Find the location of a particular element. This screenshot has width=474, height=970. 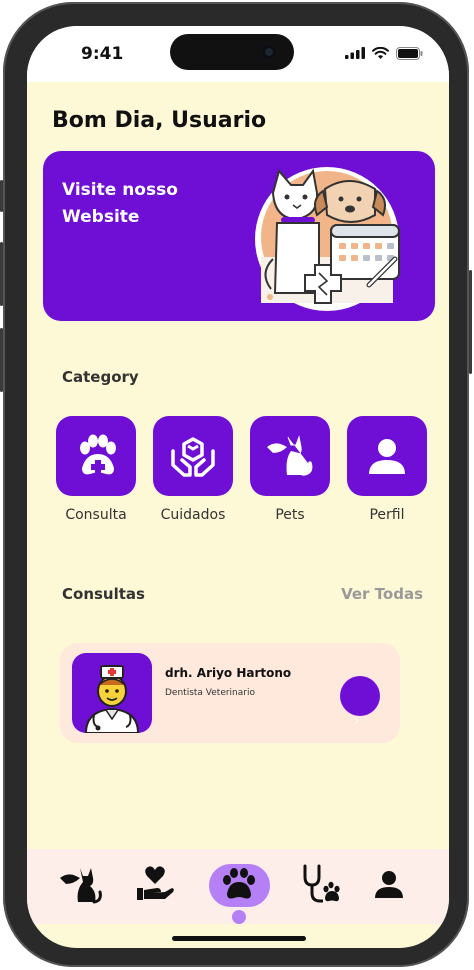

pet-cat-hand-icon is located at coordinates (290, 455).